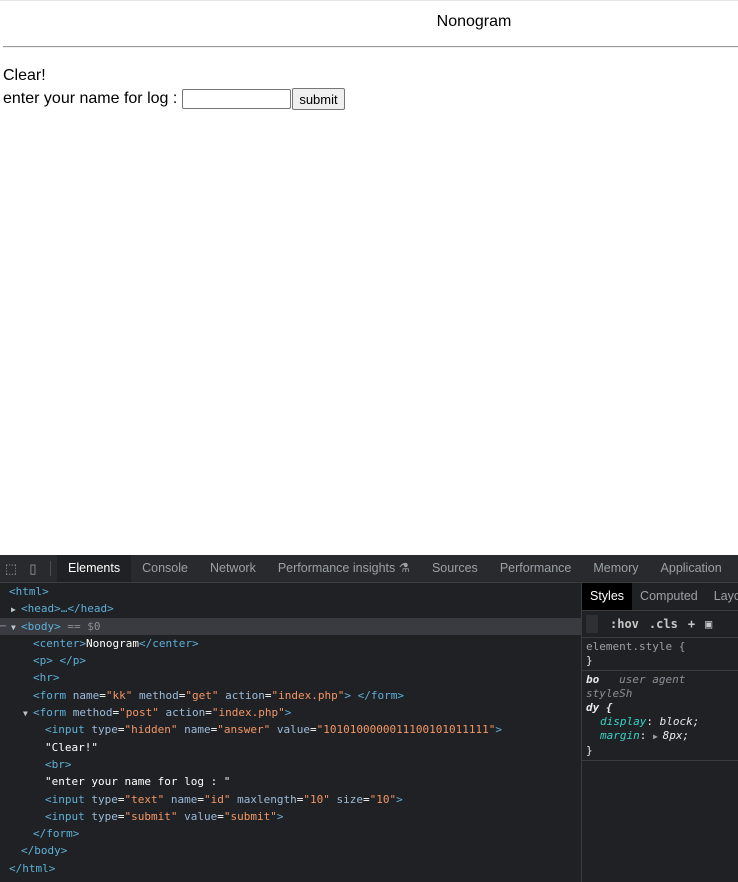 This screenshot has width=738, height=882. Describe the element at coordinates (624, 624) in the screenshot. I see `hov-toggle: :hov` at that location.